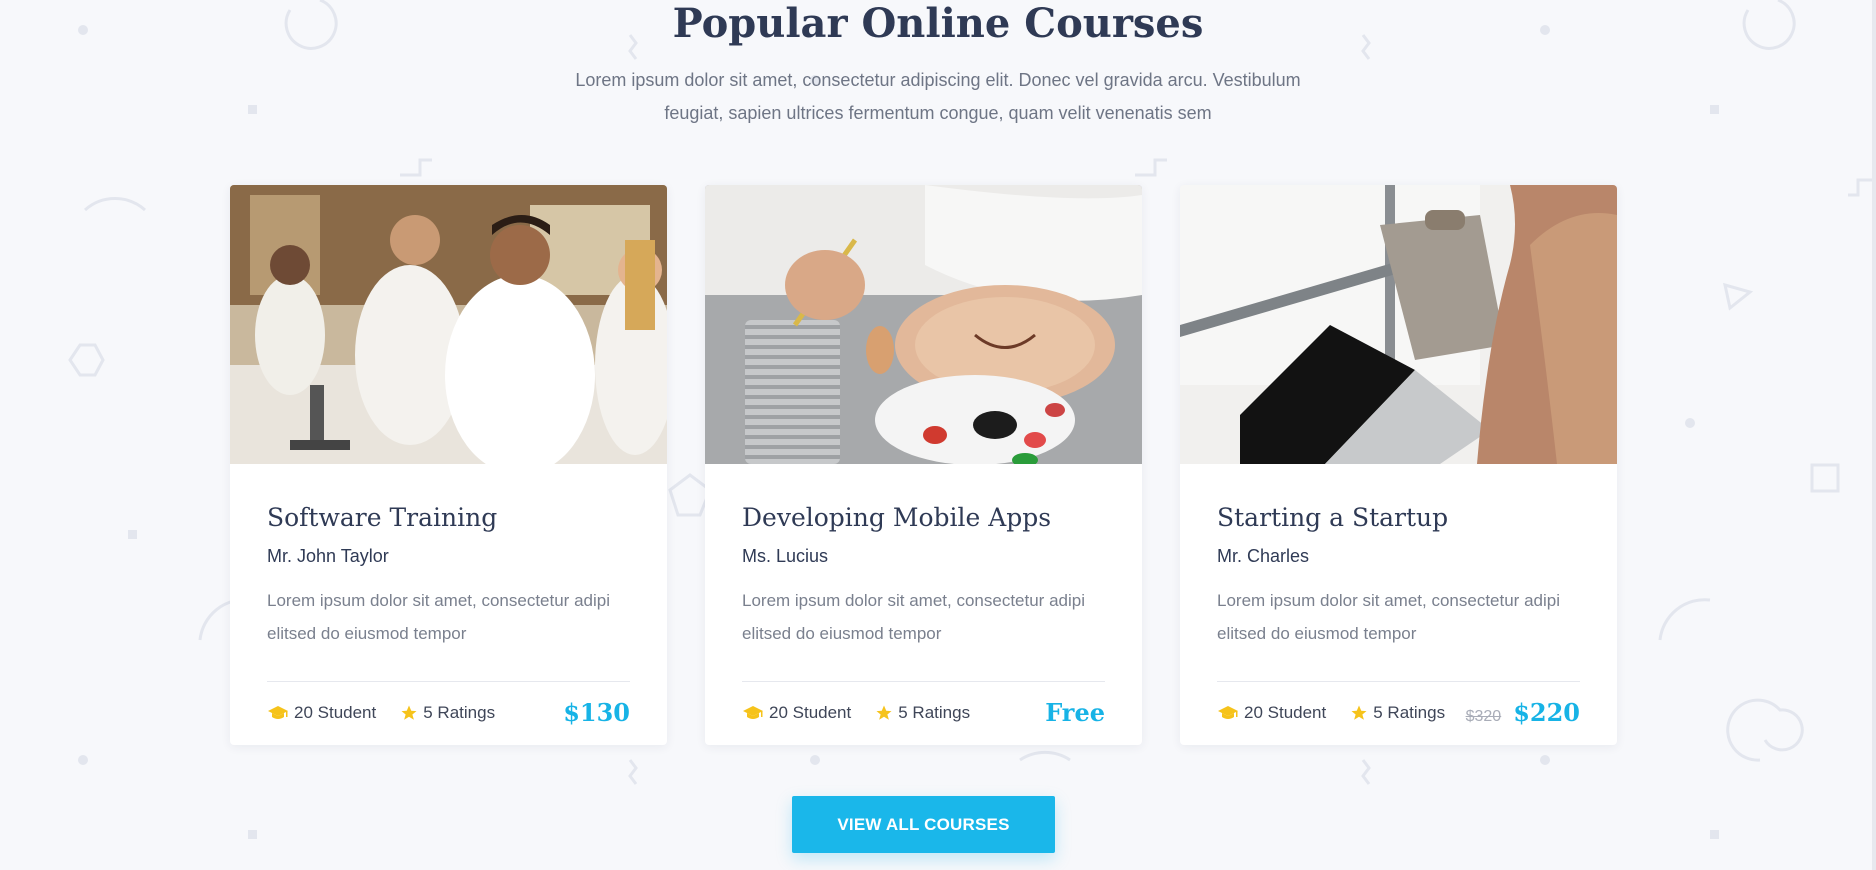  I want to click on course-image-laptop-window, so click(1398, 324).